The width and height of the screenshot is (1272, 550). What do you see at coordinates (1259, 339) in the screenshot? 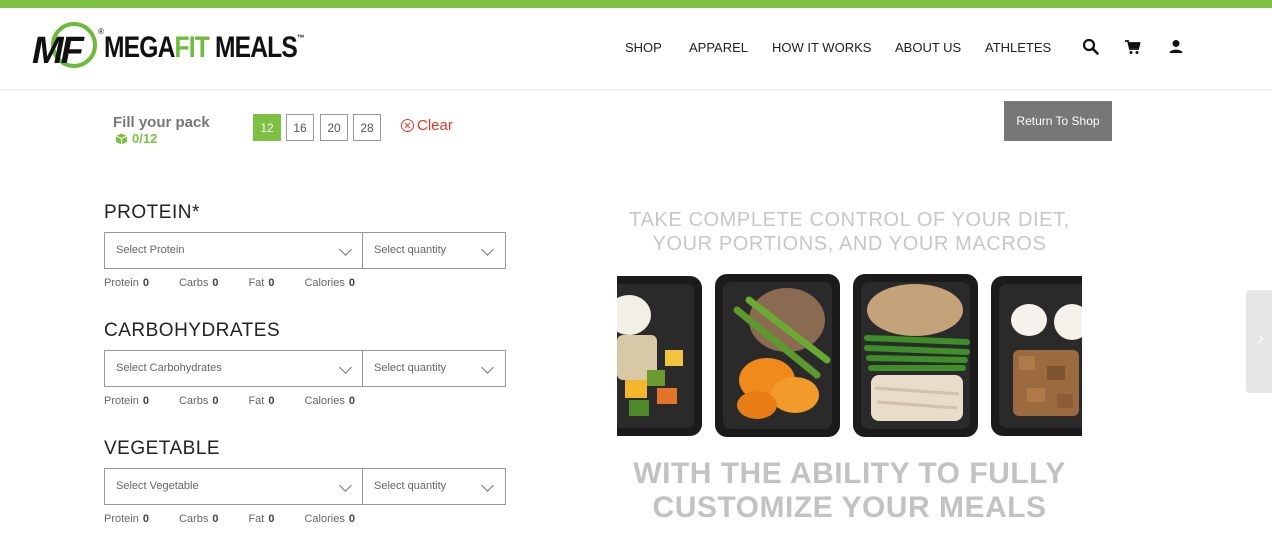
I see `chevron-right-icon` at bounding box center [1259, 339].